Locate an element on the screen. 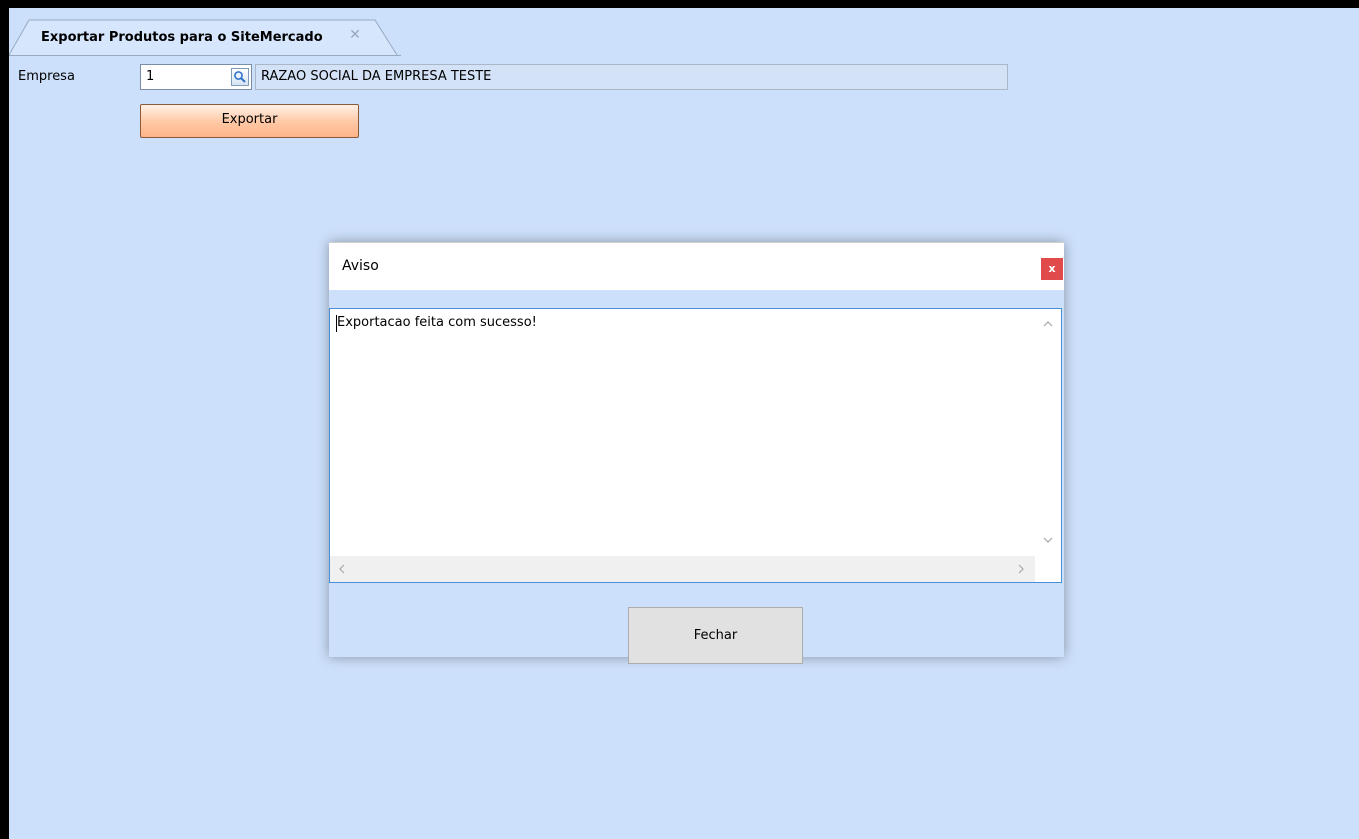  empresa-code-value: 1 is located at coordinates (150, 76).